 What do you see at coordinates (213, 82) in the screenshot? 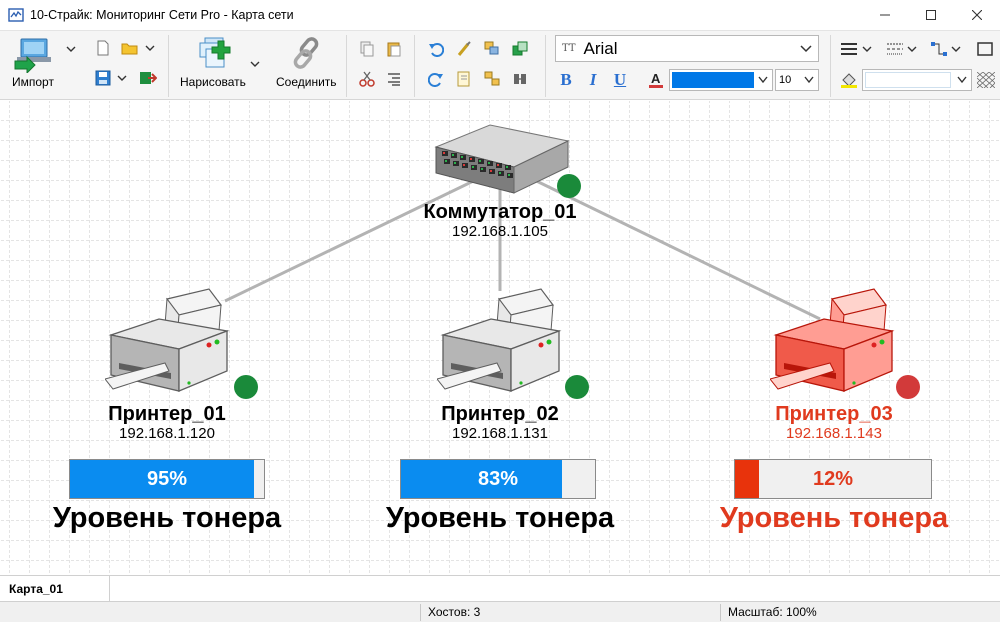
I see `draw-label: Нарисовать` at bounding box center [213, 82].